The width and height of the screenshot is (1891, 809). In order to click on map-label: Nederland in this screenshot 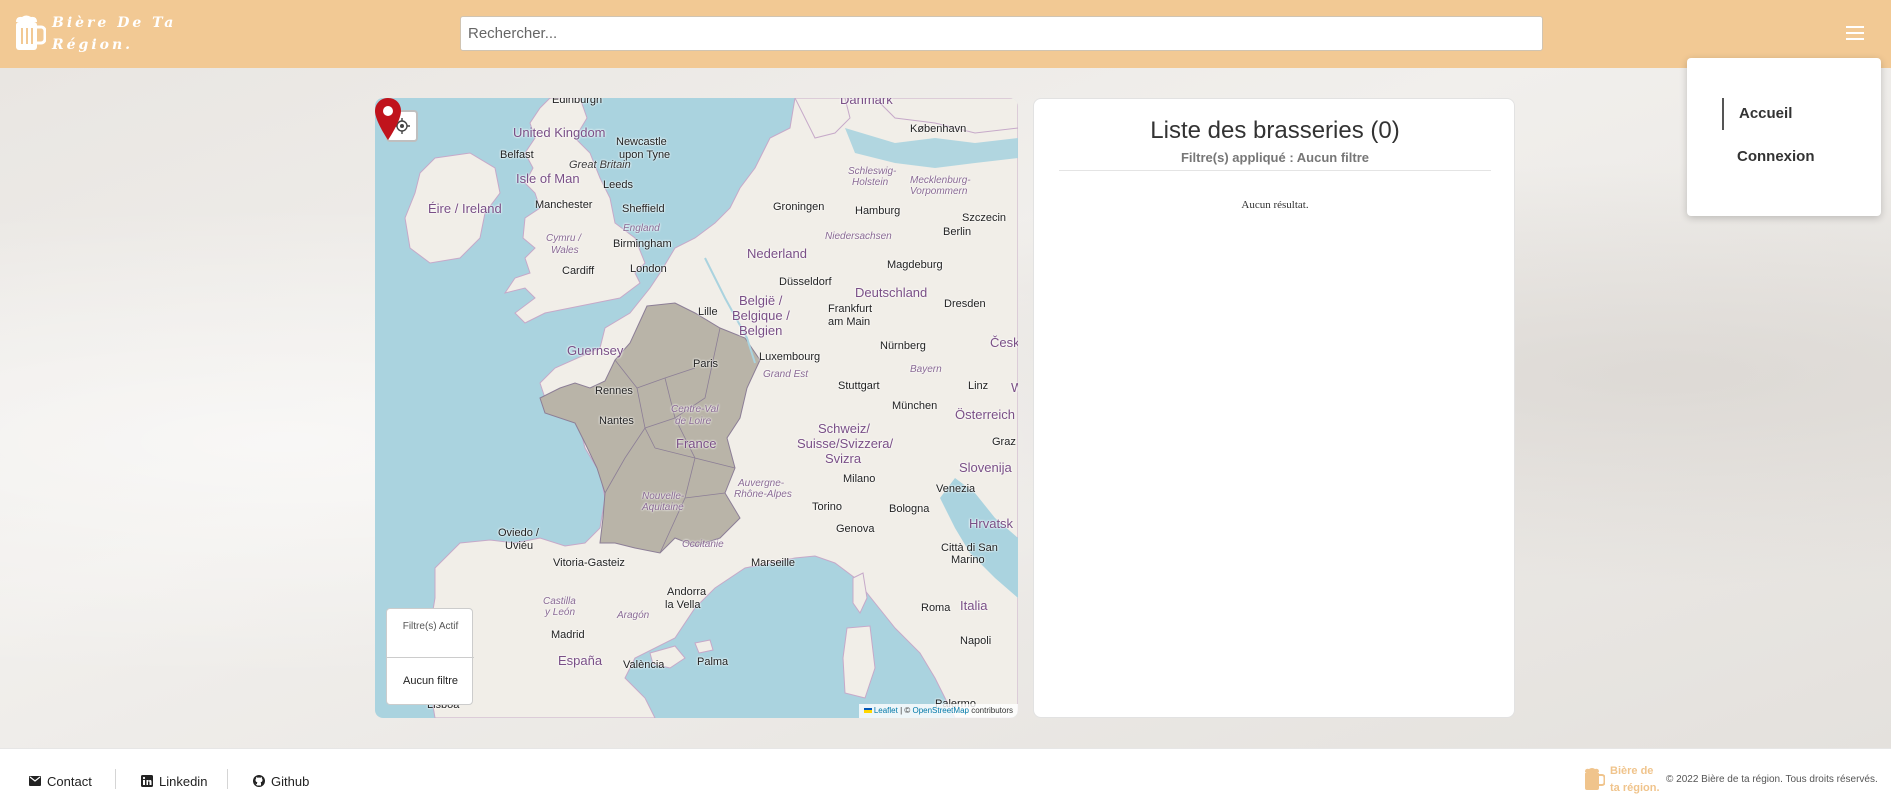, I will do `click(777, 253)`.